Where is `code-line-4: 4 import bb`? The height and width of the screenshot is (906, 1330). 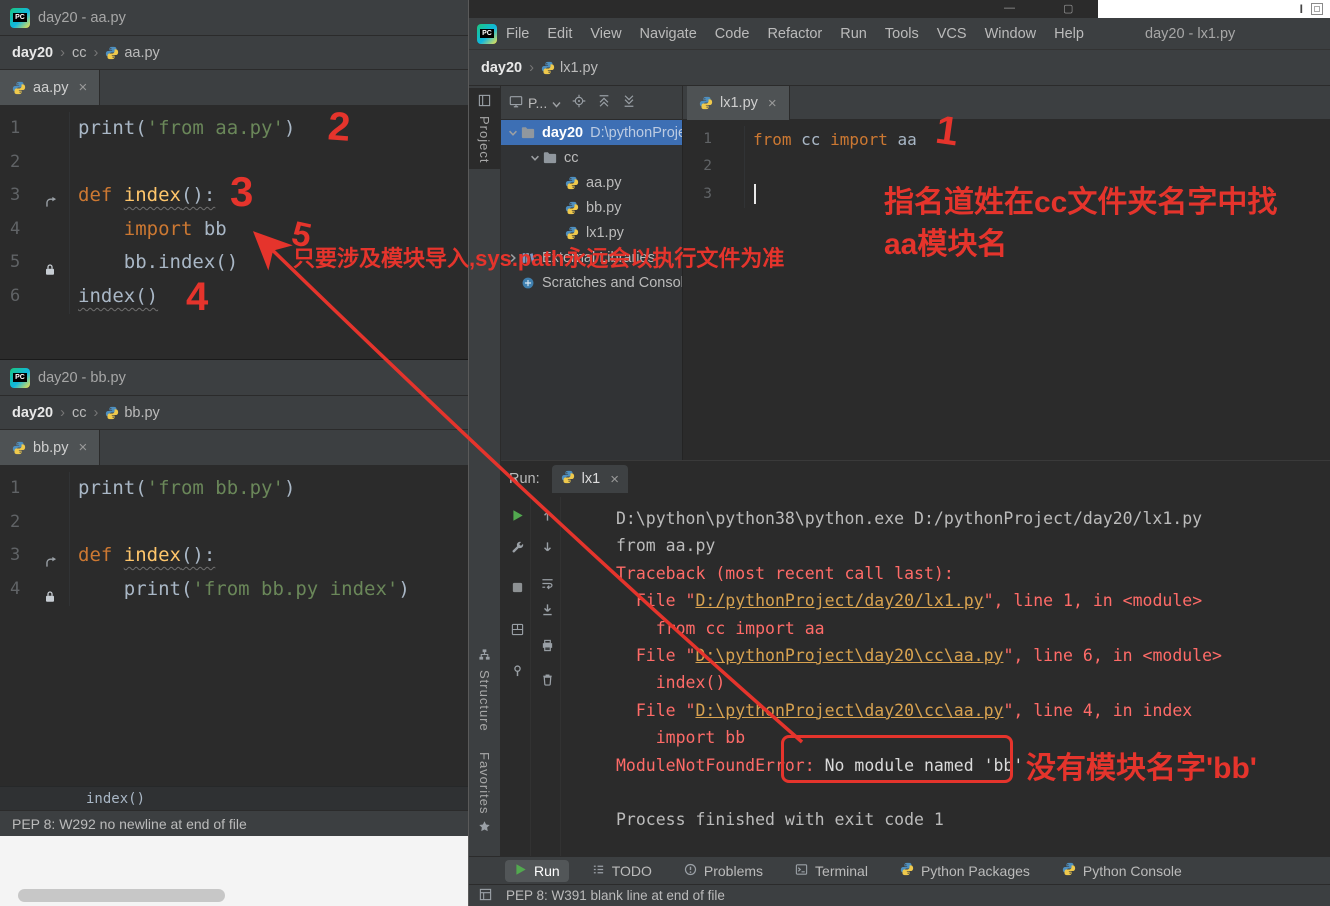
code-line-4: 4 import bb is located at coordinates (234, 229).